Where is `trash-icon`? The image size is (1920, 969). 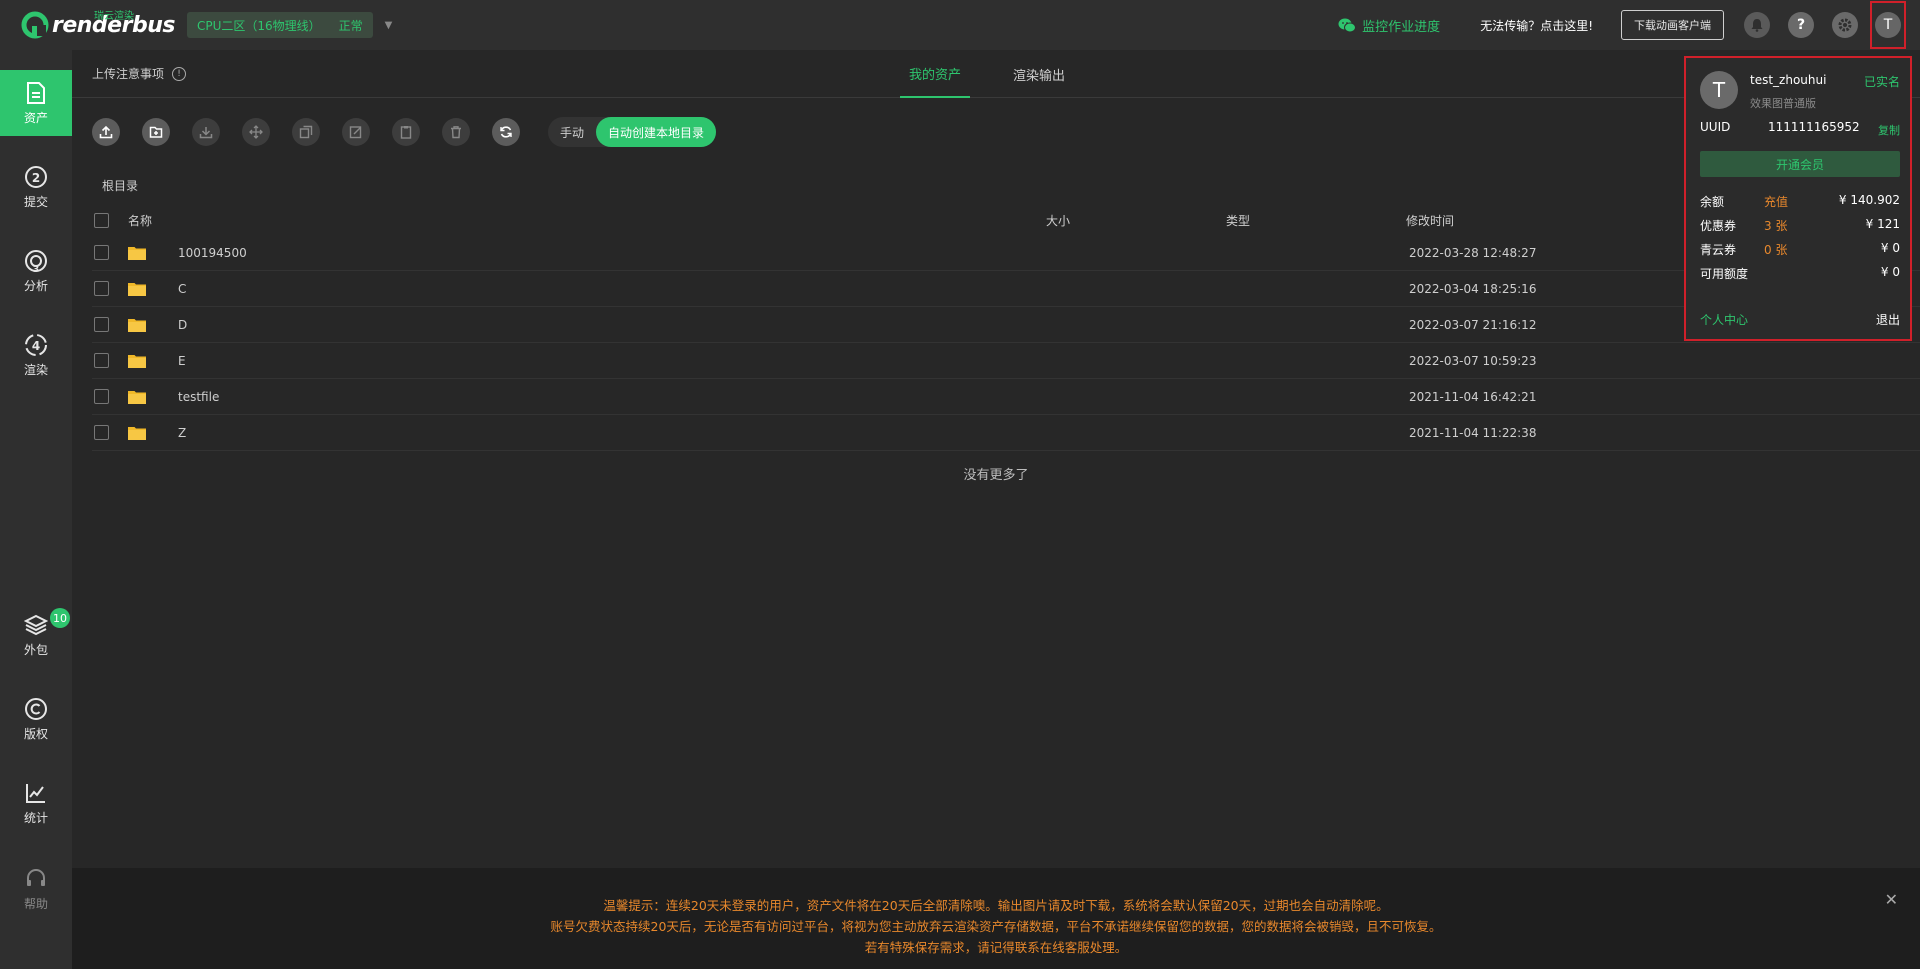
trash-icon is located at coordinates (456, 132).